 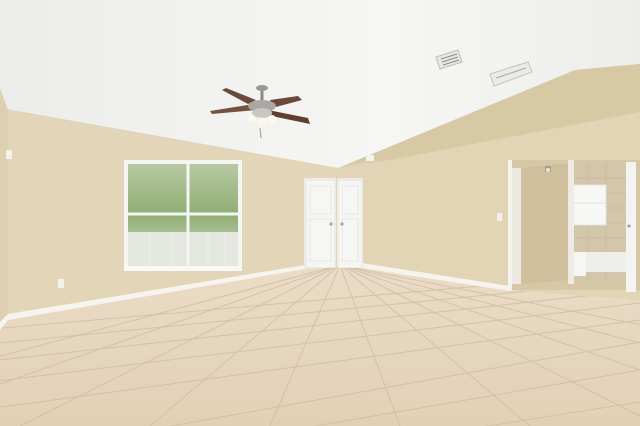 I want to click on smoke-detector, so click(x=370, y=158).